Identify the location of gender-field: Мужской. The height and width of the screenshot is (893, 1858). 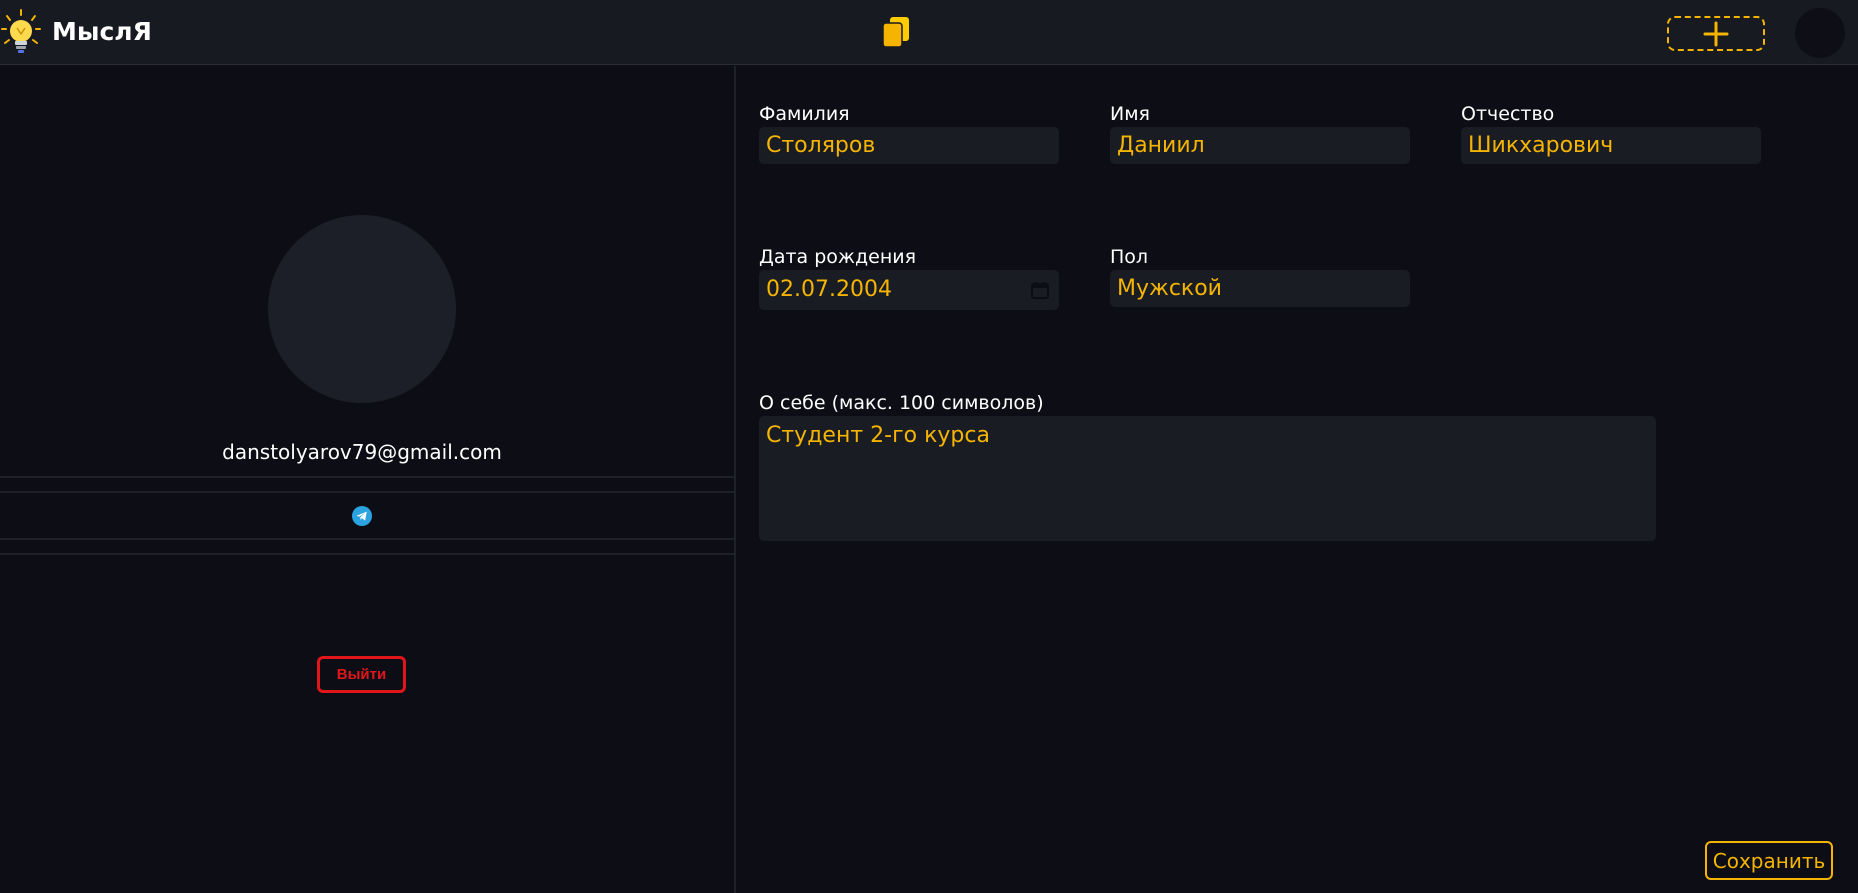
(1260, 288).